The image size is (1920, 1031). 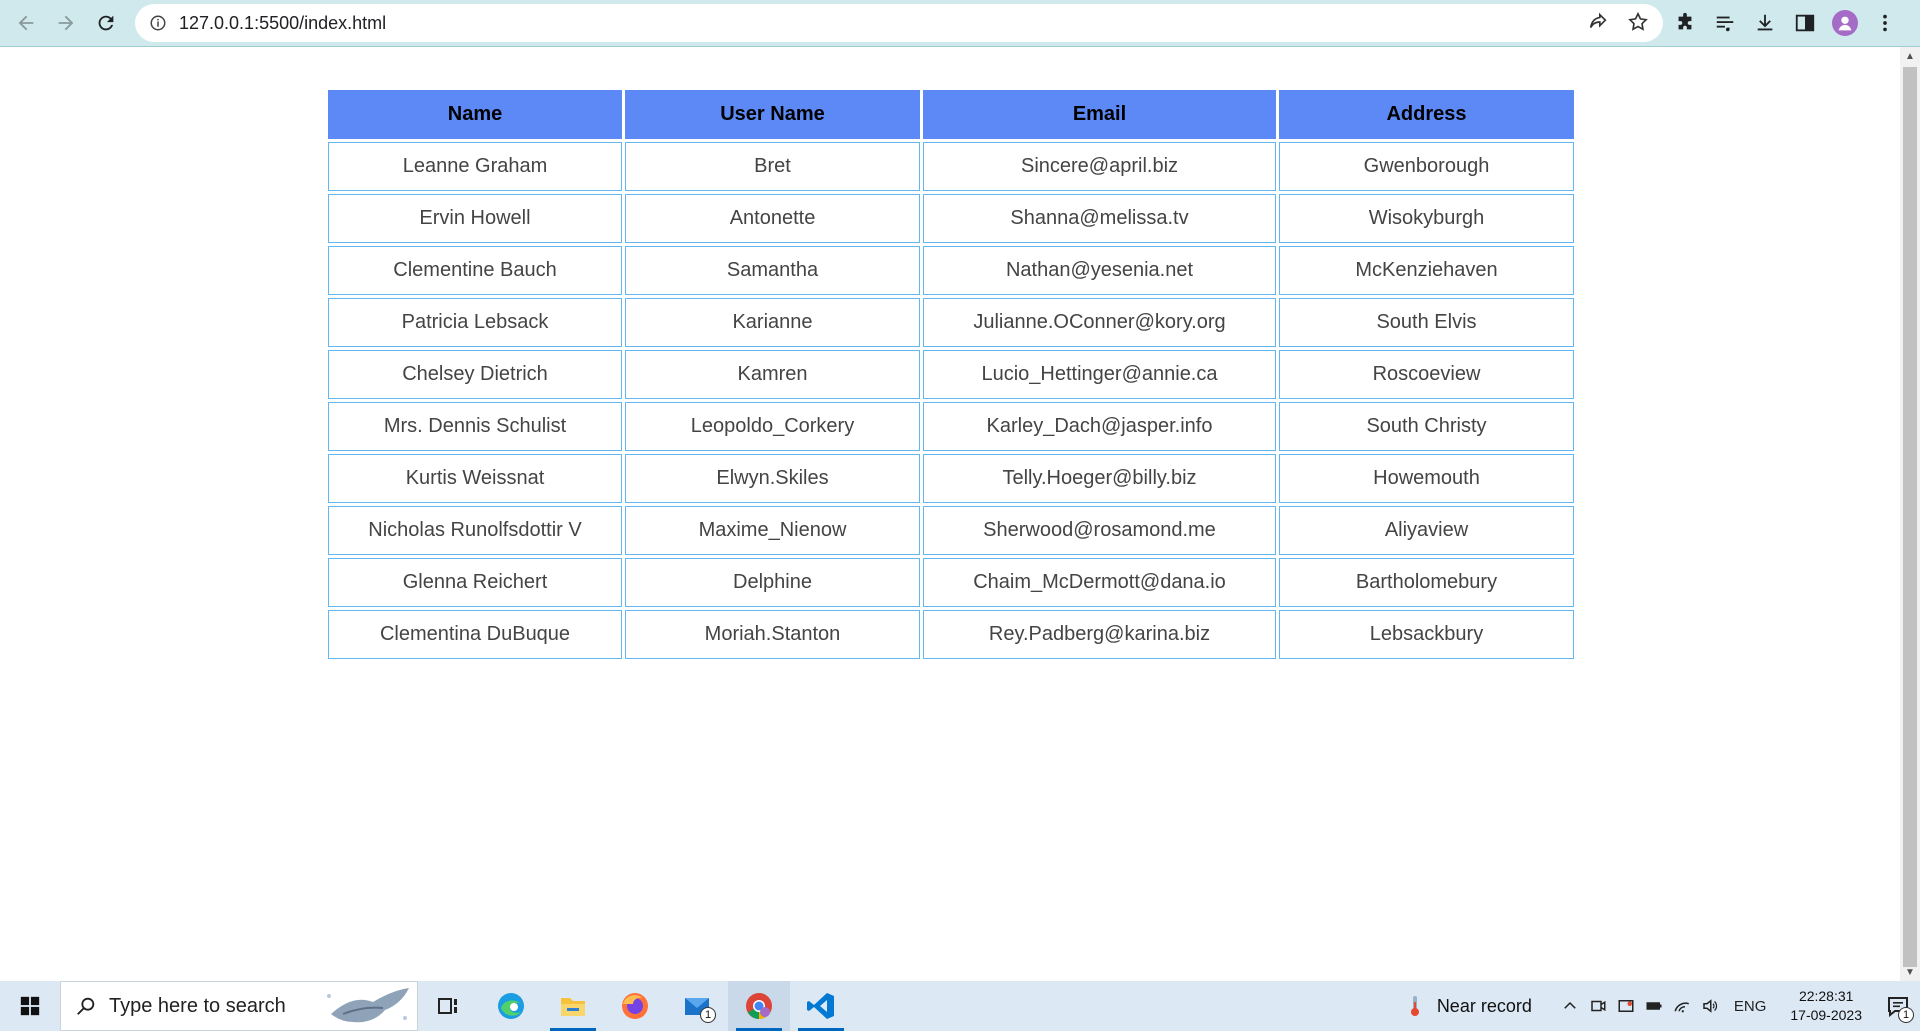 I want to click on cell-email: Chaim_McDermott@dana.io, so click(x=1099, y=582).